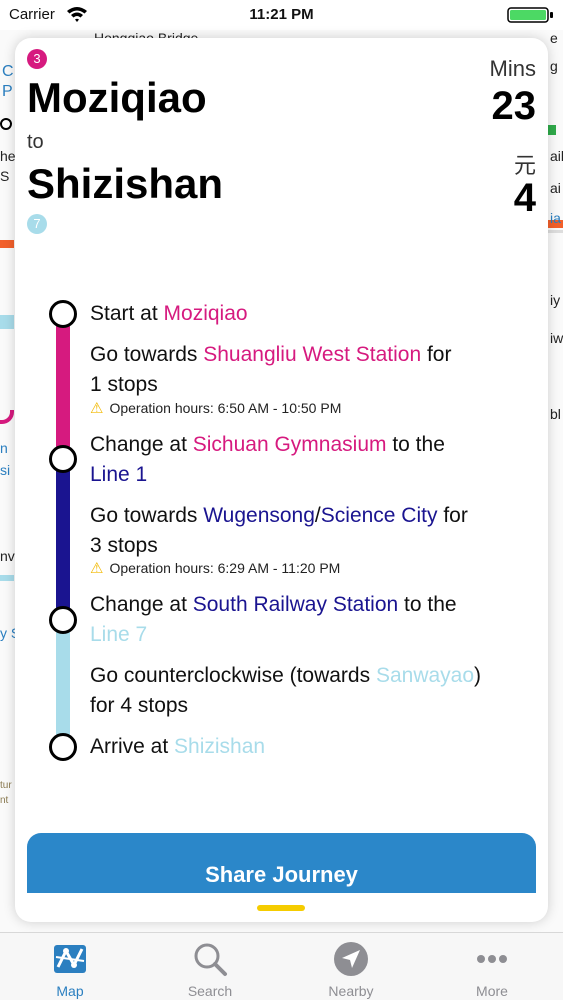 Image resolution: width=563 pixels, height=1000 pixels. What do you see at coordinates (556, 338) in the screenshot?
I see `map-label: iw` at bounding box center [556, 338].